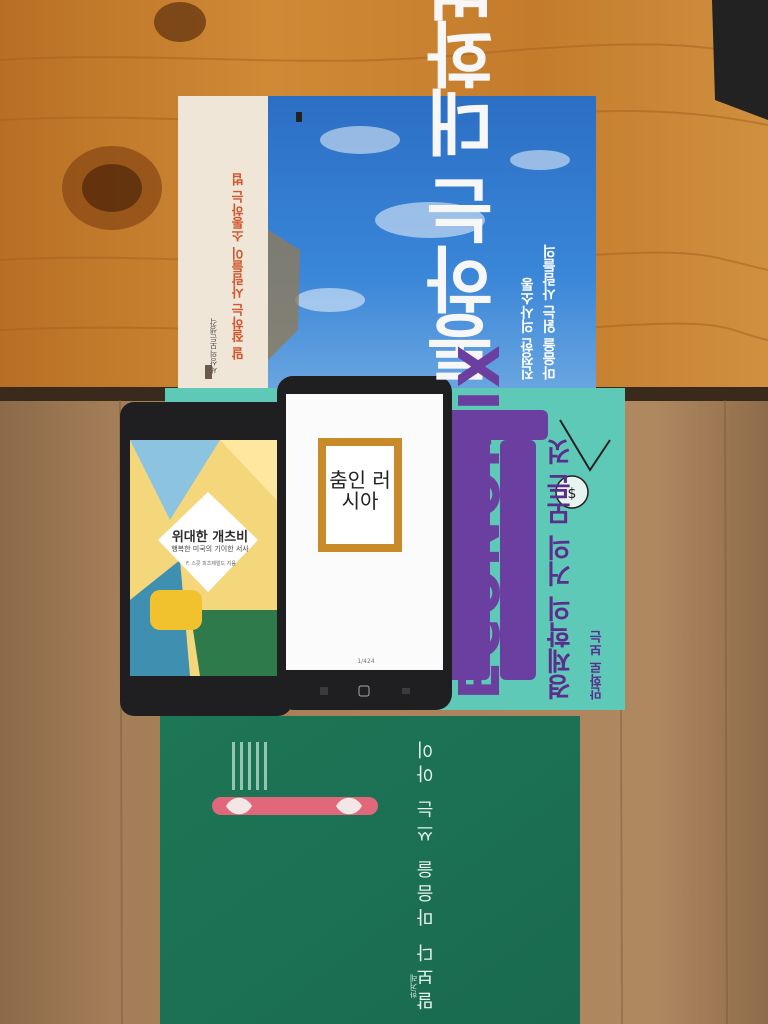 This screenshot has width=768, height=1024. Describe the element at coordinates (561, 569) in the screenshot. I see `book2-title: 경제학의 거의 모든 것` at that location.